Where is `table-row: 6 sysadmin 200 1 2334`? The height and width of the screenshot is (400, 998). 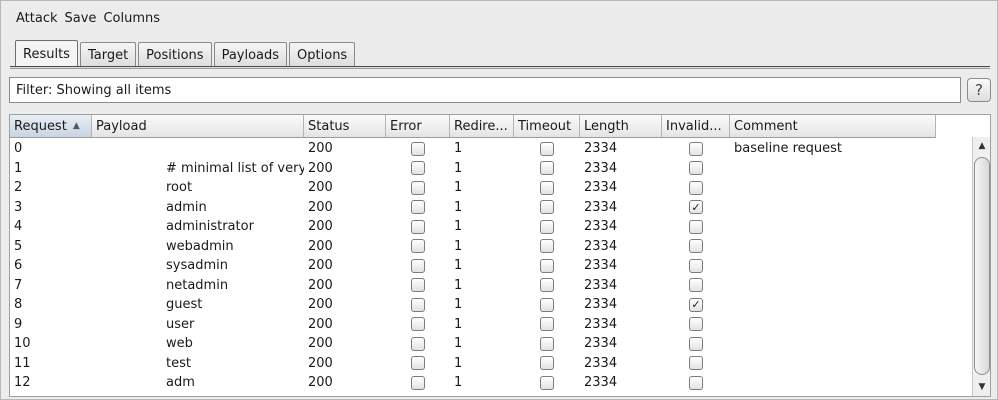 table-row: 6 sysadmin 200 1 2334 is located at coordinates (473, 266).